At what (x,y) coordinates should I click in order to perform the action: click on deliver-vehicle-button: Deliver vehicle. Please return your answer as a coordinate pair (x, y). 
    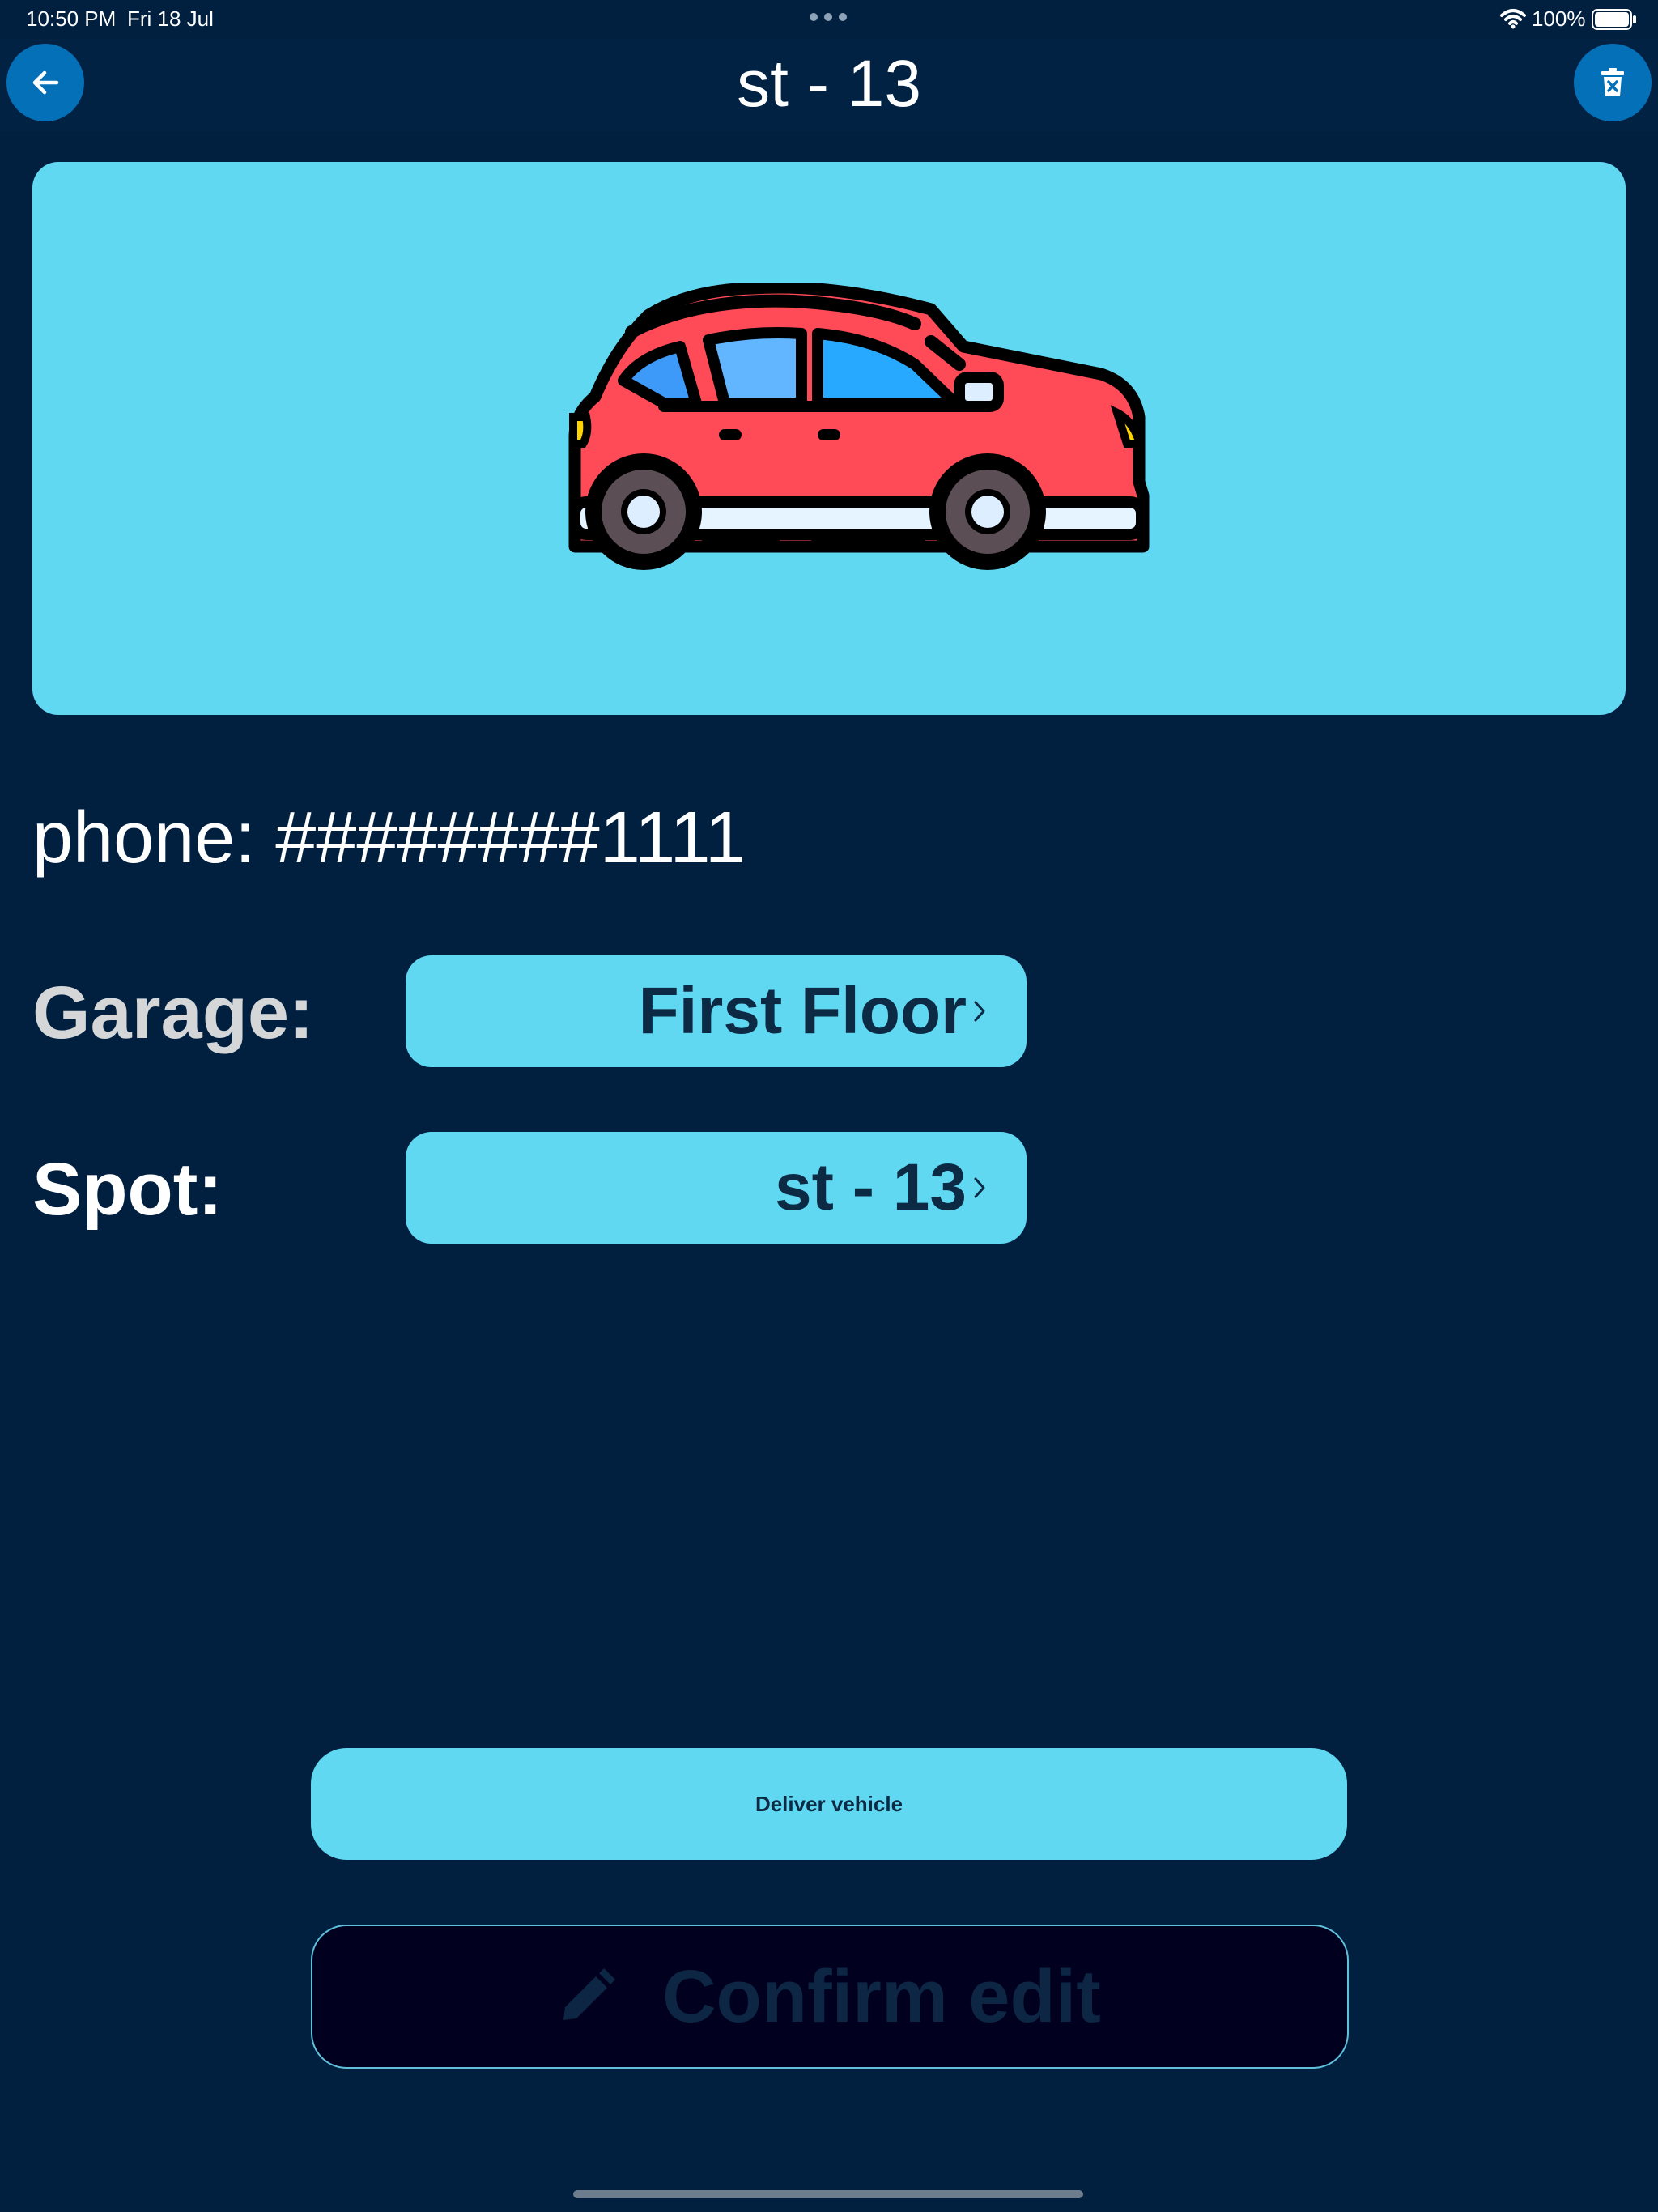
    Looking at the image, I should click on (829, 1804).